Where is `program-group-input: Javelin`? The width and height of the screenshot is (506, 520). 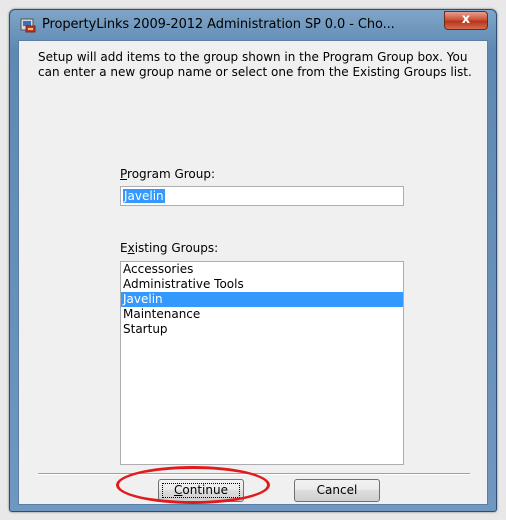
program-group-input: Javelin is located at coordinates (262, 196).